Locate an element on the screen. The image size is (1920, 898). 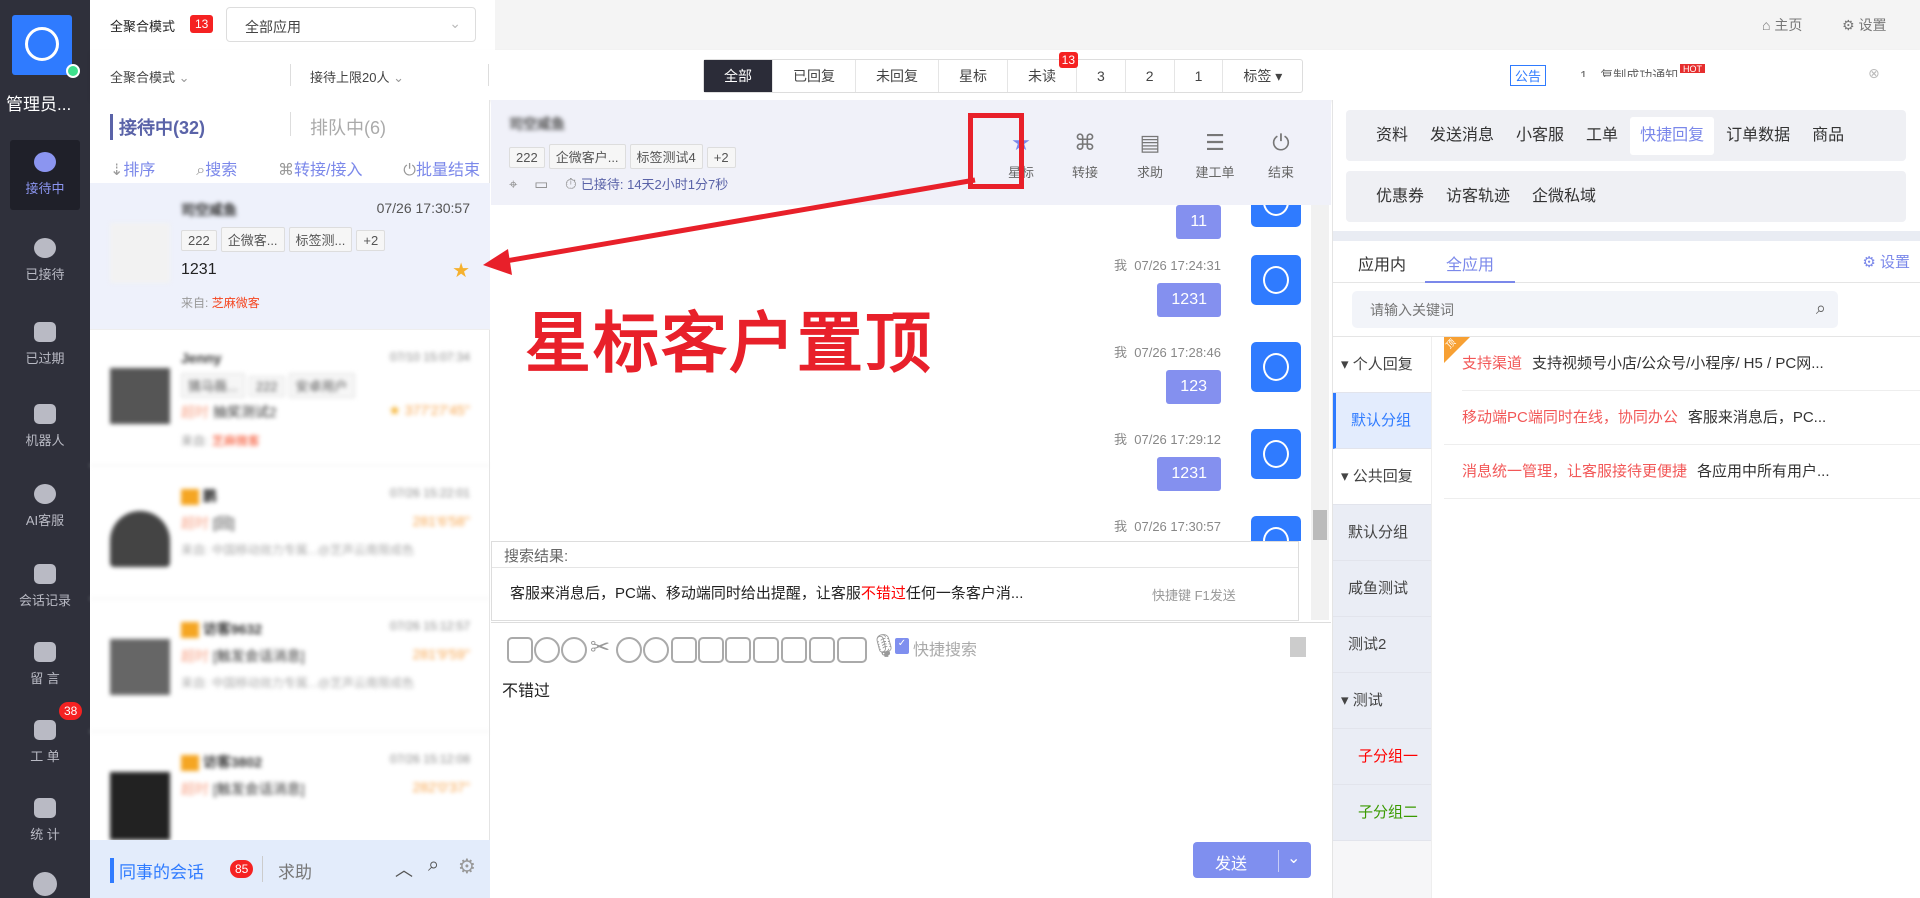
message-input: 不错过 is located at coordinates (526, 689).